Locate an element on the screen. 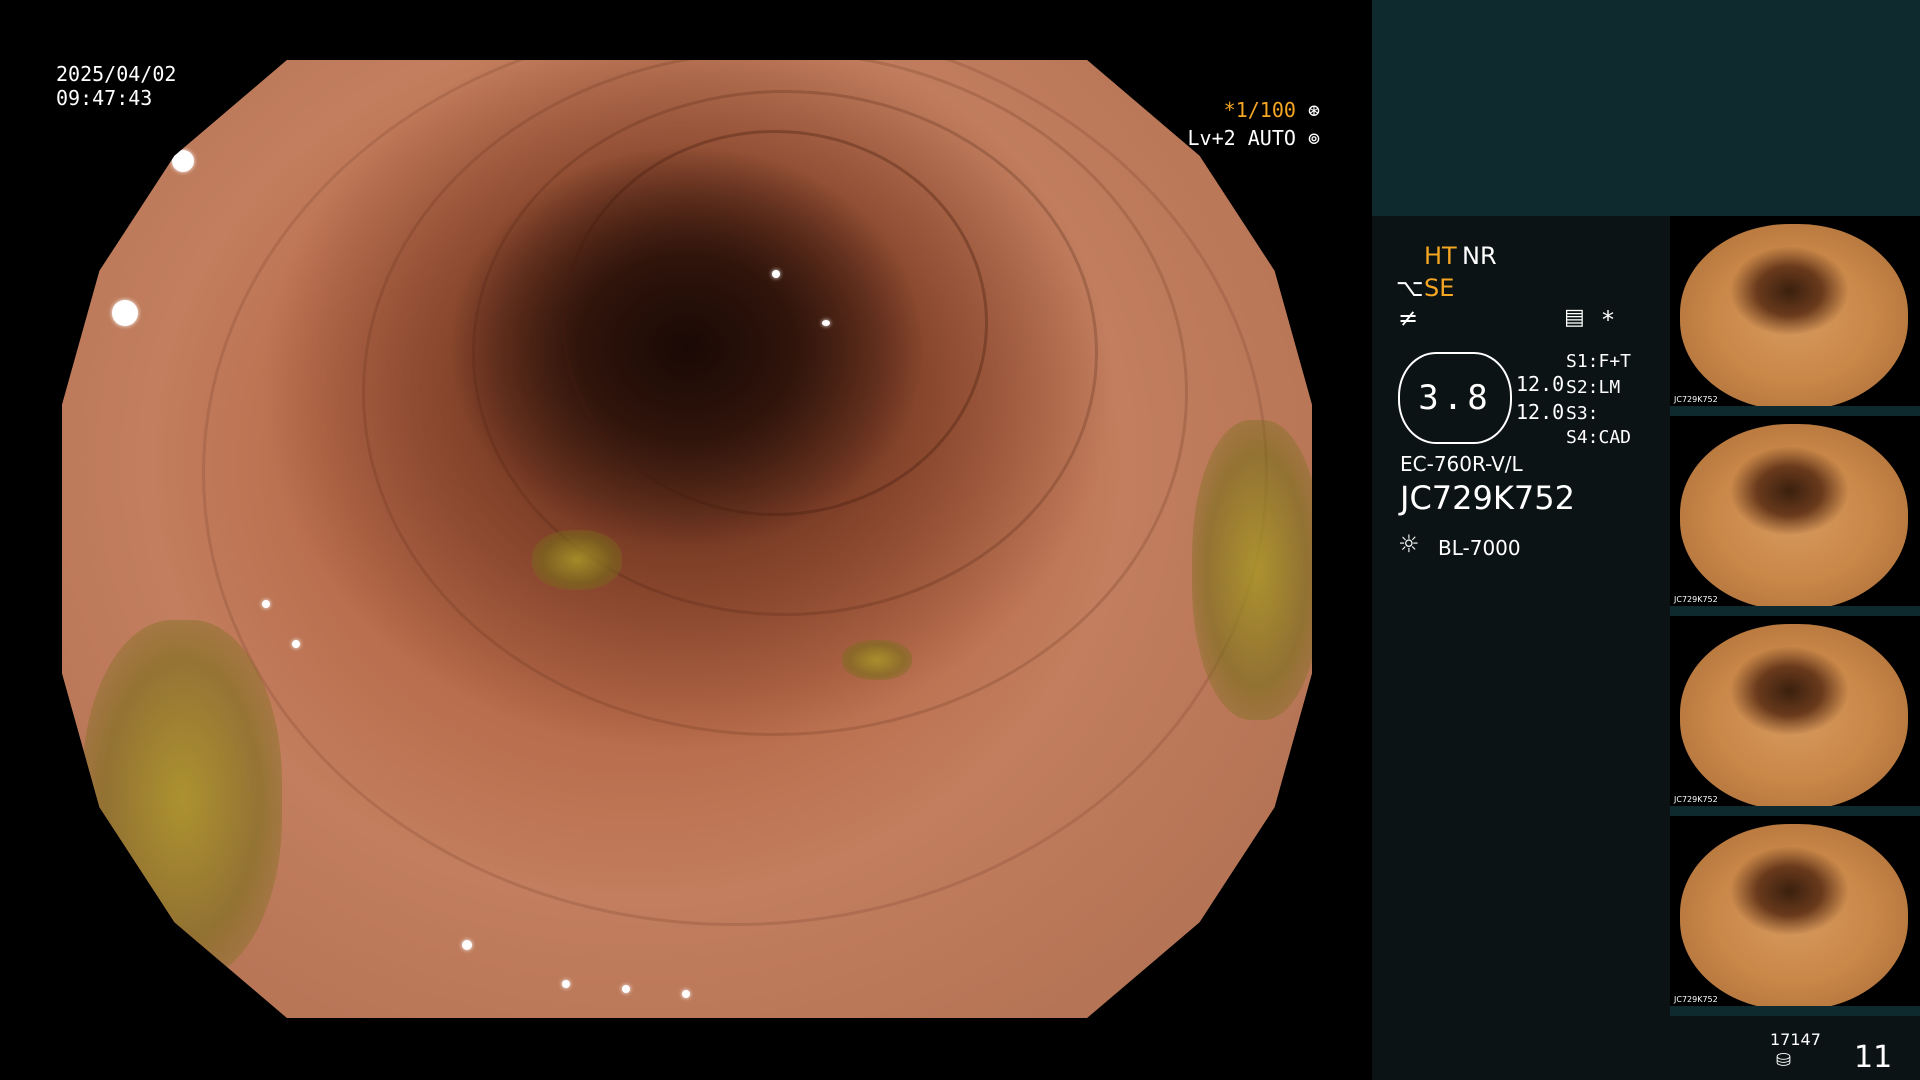 The image size is (1920, 1080). zoom-indicator: 3.8 is located at coordinates (1455, 398).